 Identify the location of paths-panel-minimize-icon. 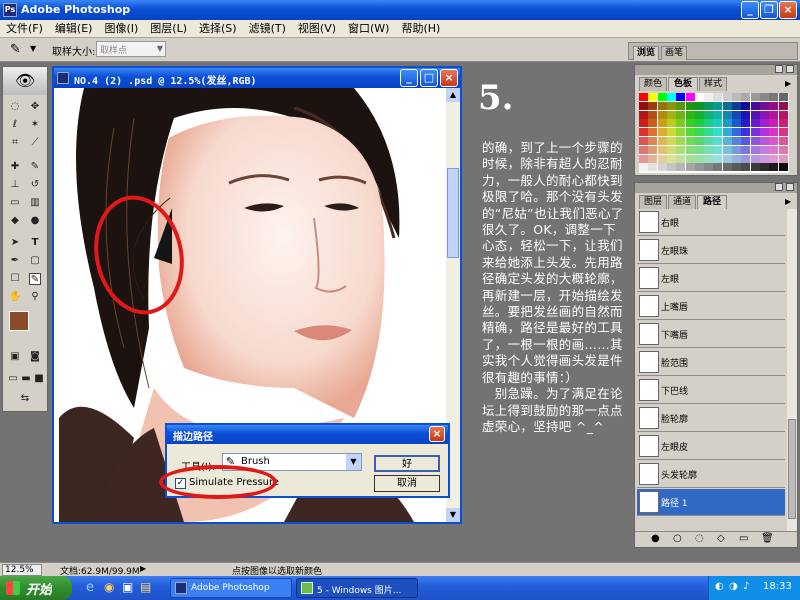
(779, 187).